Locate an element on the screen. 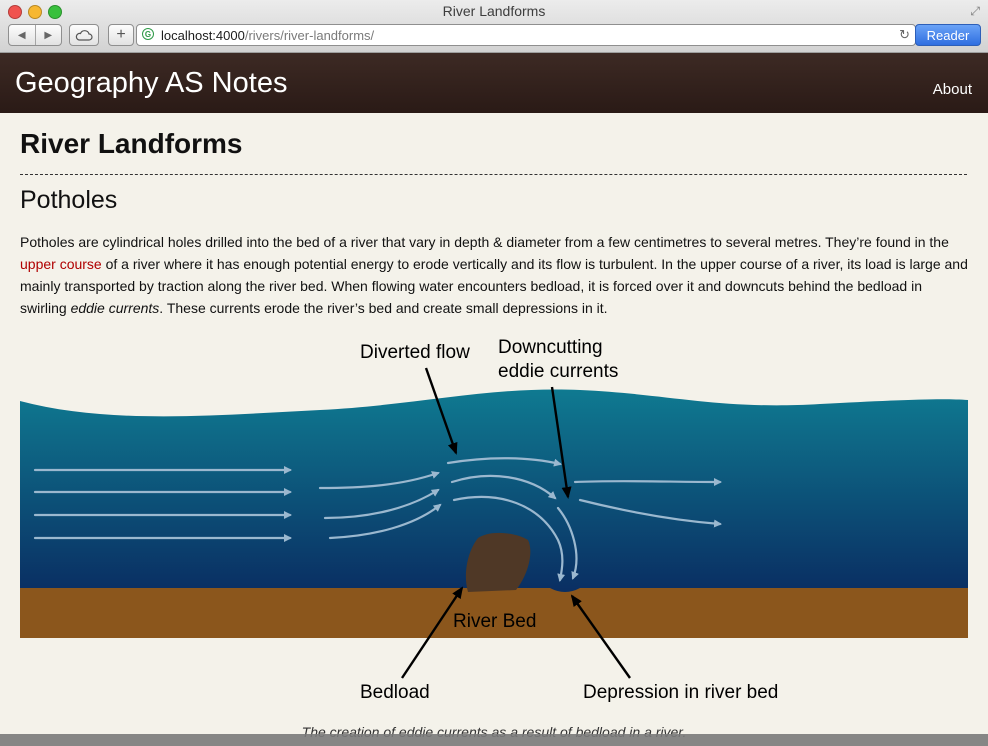  cloud-icon is located at coordinates (84, 35).